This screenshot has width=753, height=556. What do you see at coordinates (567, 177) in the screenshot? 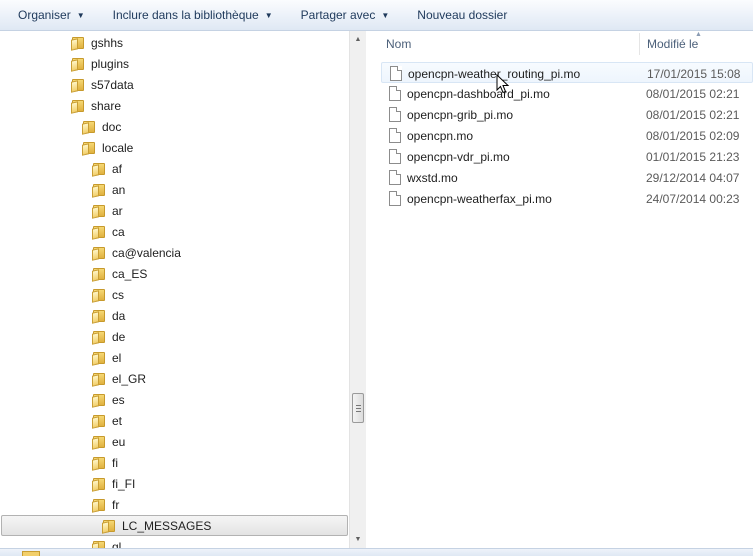
I see `file-row: wxstd.mo 29/12/2014 04:07` at bounding box center [567, 177].